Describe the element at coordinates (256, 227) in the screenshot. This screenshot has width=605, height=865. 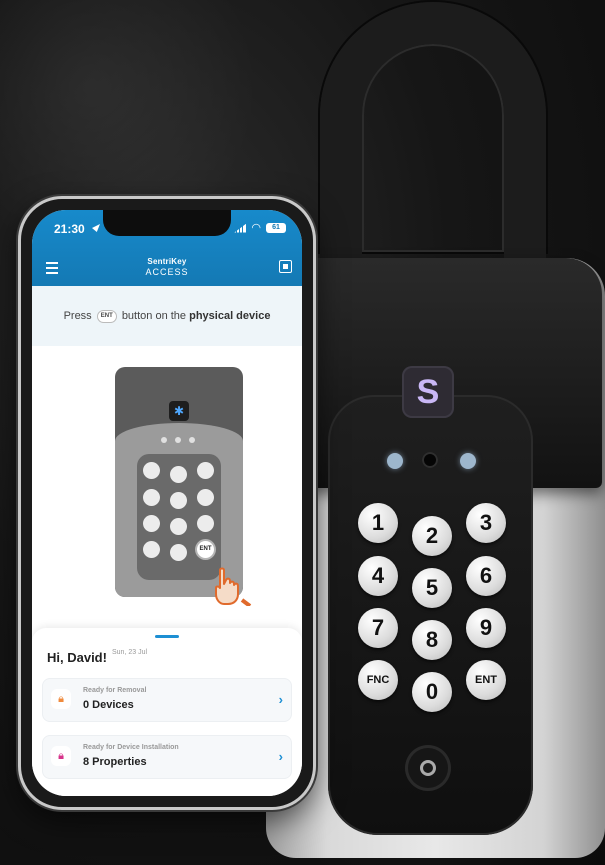
I see `wifi-icon: ◠` at that location.